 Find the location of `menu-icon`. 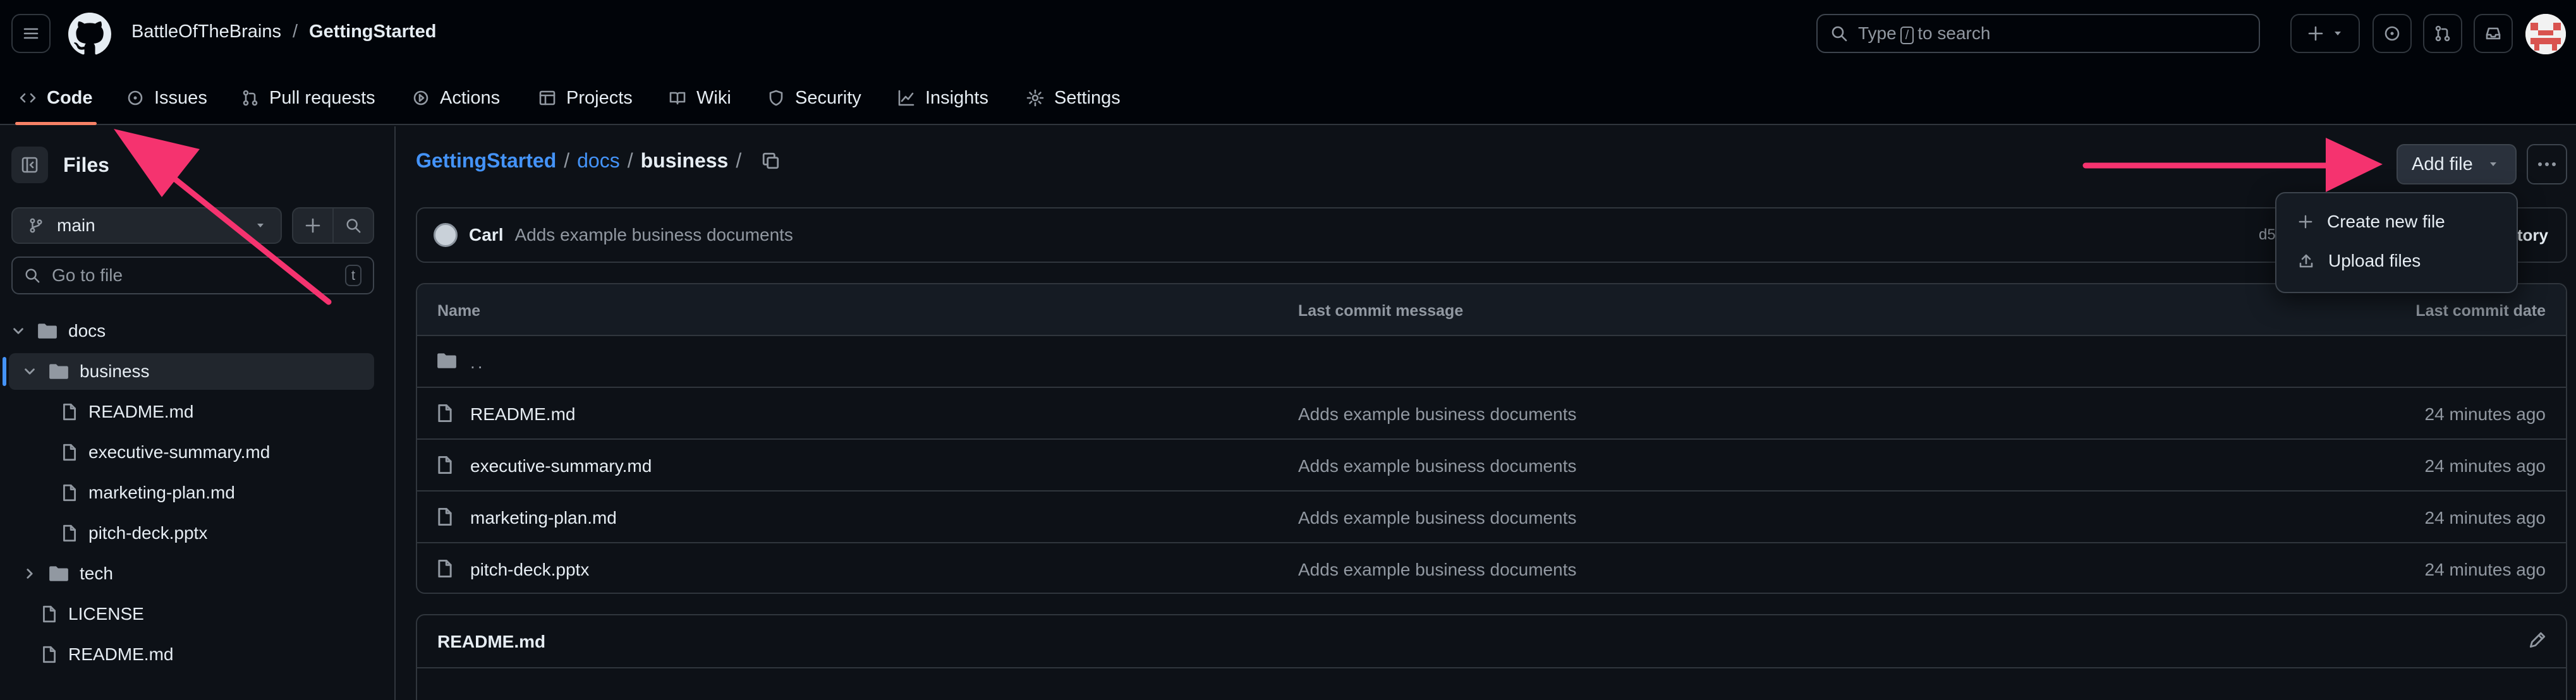

menu-icon is located at coordinates (31, 33).